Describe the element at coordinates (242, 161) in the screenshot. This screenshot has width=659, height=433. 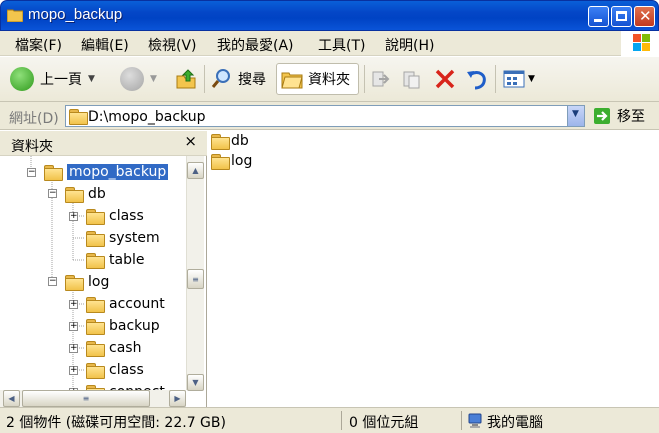
I see `file-item-label: log` at that location.